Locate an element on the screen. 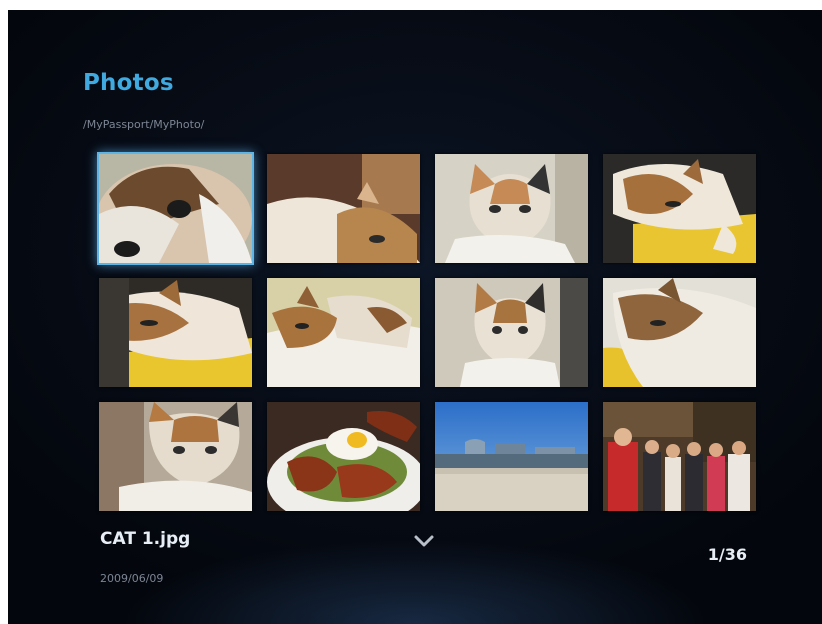 This screenshot has width=822, height=624. photo-tile-group is located at coordinates (679, 456).